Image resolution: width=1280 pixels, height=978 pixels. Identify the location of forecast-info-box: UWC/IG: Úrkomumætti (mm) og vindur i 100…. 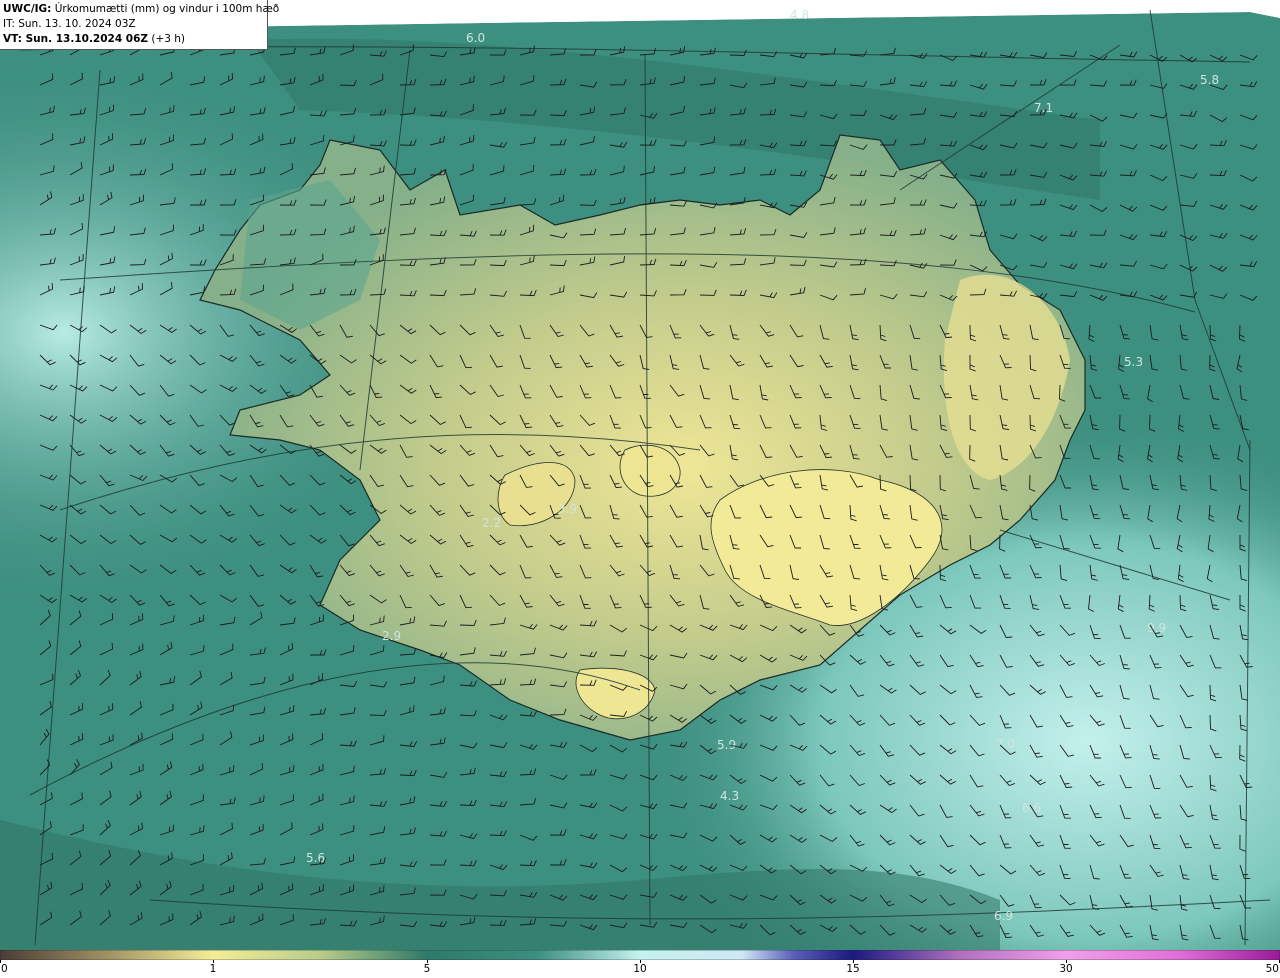
(139, 25).